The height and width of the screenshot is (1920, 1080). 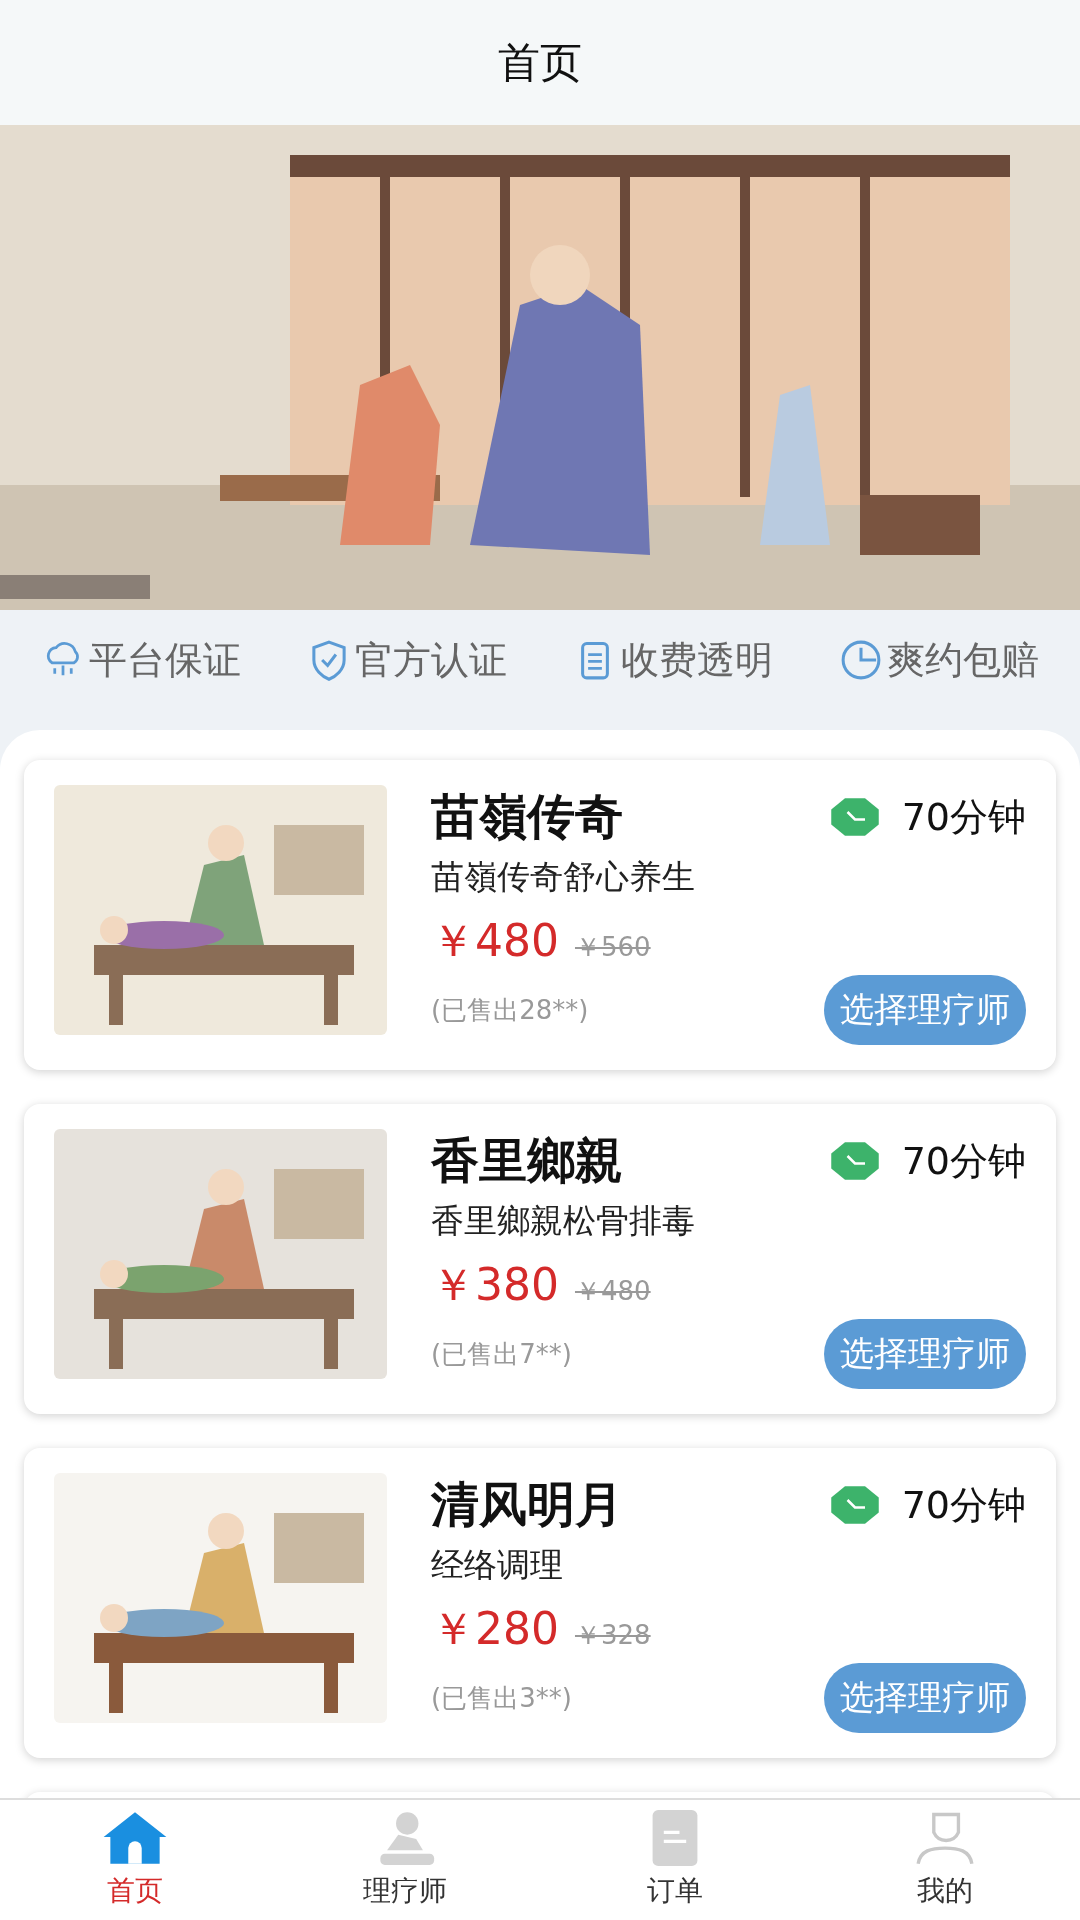 What do you see at coordinates (495, 1629) in the screenshot?
I see `price: ￥280` at bounding box center [495, 1629].